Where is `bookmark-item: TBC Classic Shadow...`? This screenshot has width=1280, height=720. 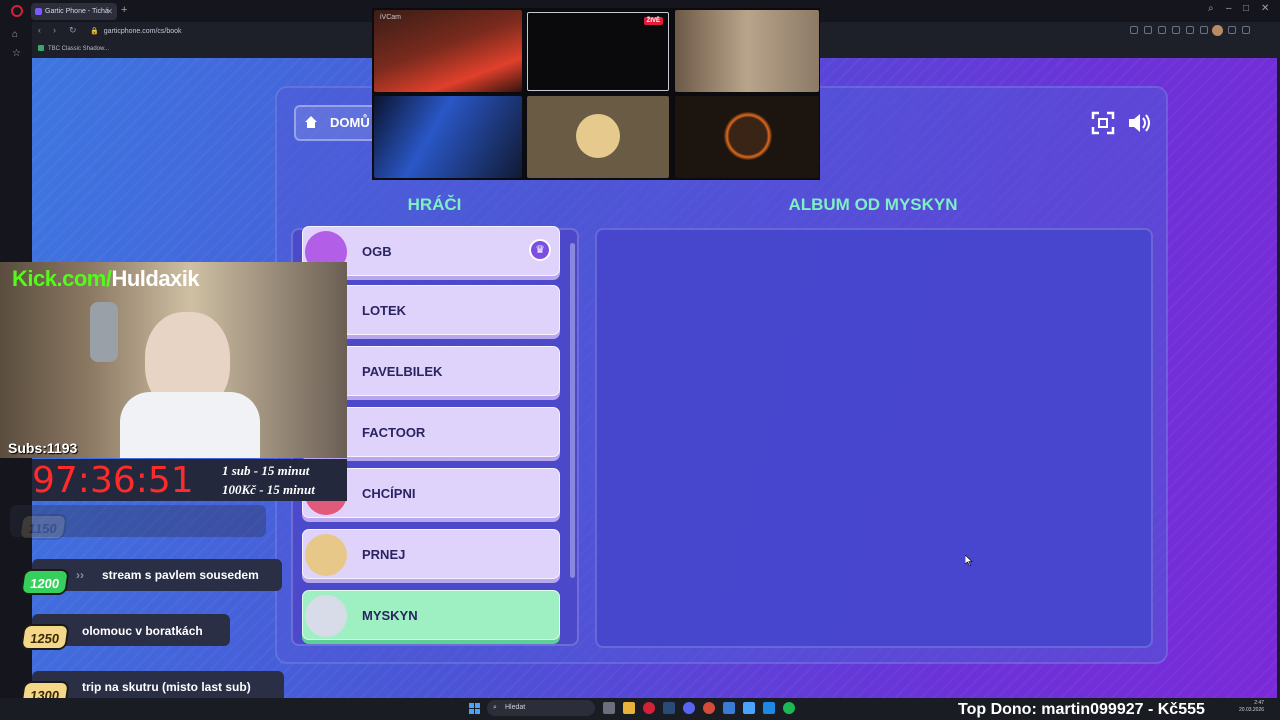 bookmark-item: TBC Classic Shadow... is located at coordinates (73, 49).